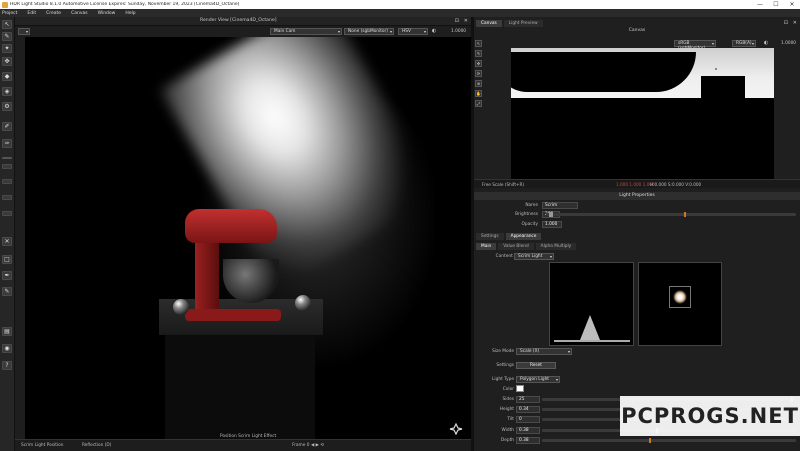 This screenshot has width=800, height=451. What do you see at coordinates (478, 103) in the screenshot?
I see `fit-icon: ⤢` at bounding box center [478, 103].